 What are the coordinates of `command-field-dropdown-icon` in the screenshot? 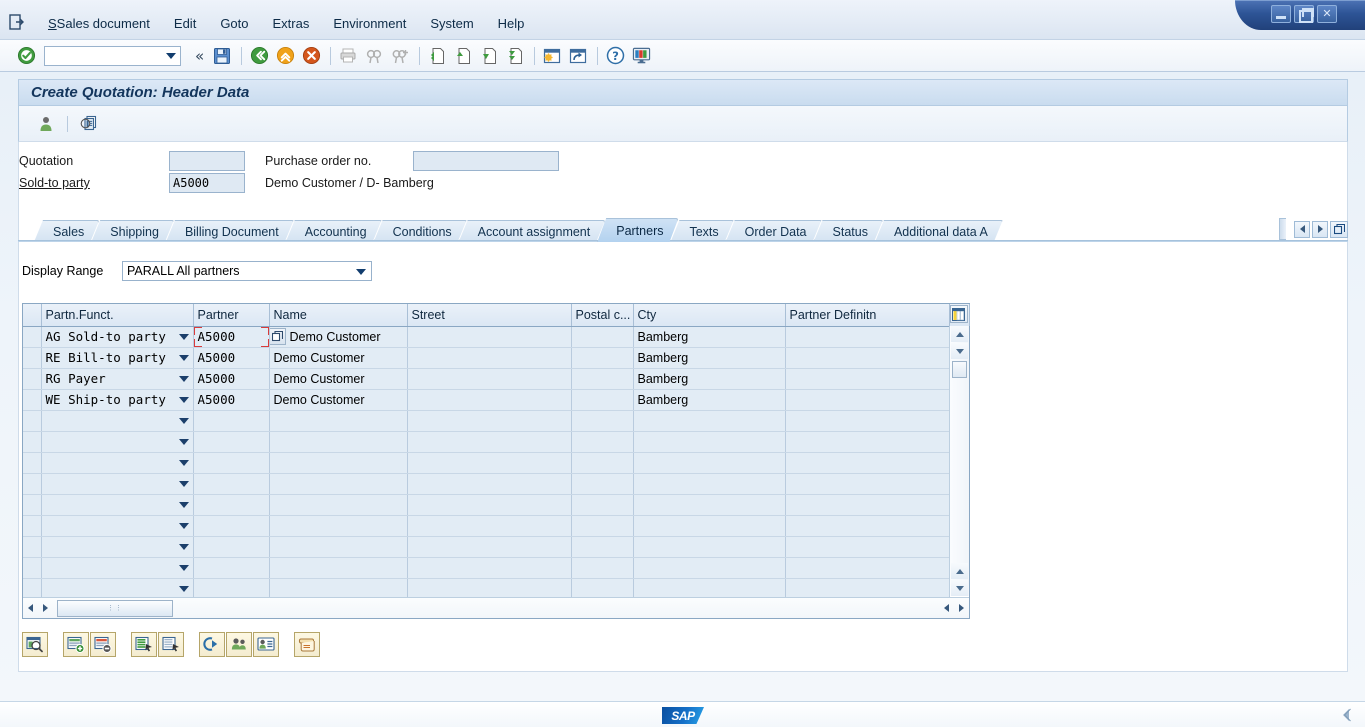 It's located at (171, 55).